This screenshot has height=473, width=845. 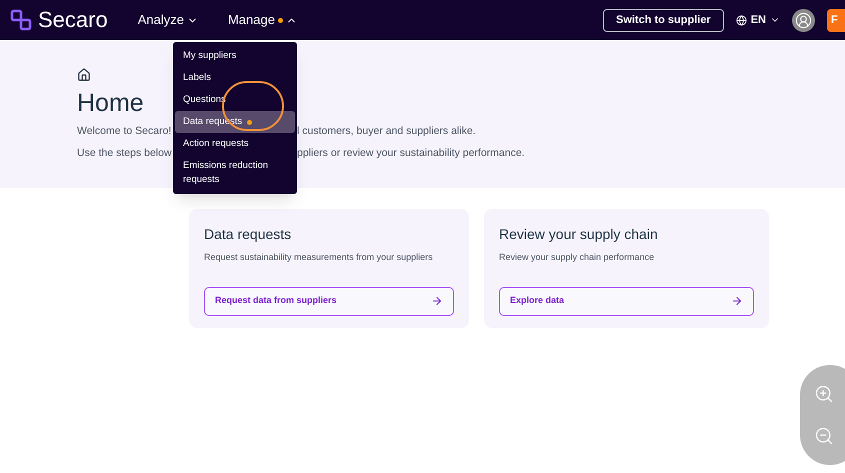 What do you see at coordinates (110, 103) in the screenshot?
I see `page-title: Home` at bounding box center [110, 103].